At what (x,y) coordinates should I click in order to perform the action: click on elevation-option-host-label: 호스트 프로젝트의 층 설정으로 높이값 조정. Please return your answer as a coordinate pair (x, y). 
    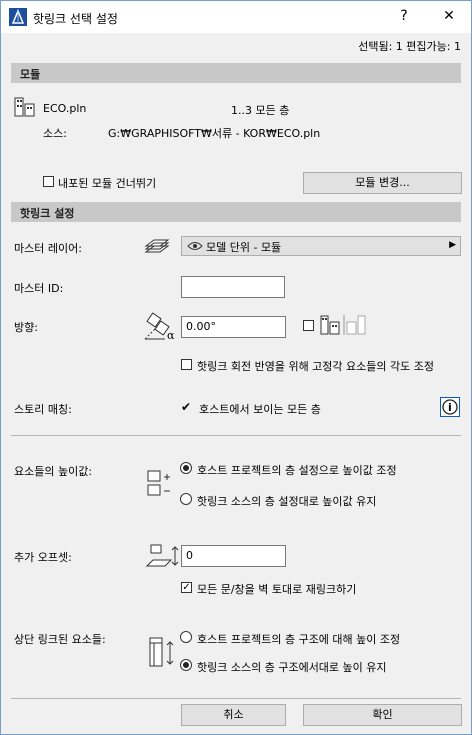
    Looking at the image, I should click on (297, 470).